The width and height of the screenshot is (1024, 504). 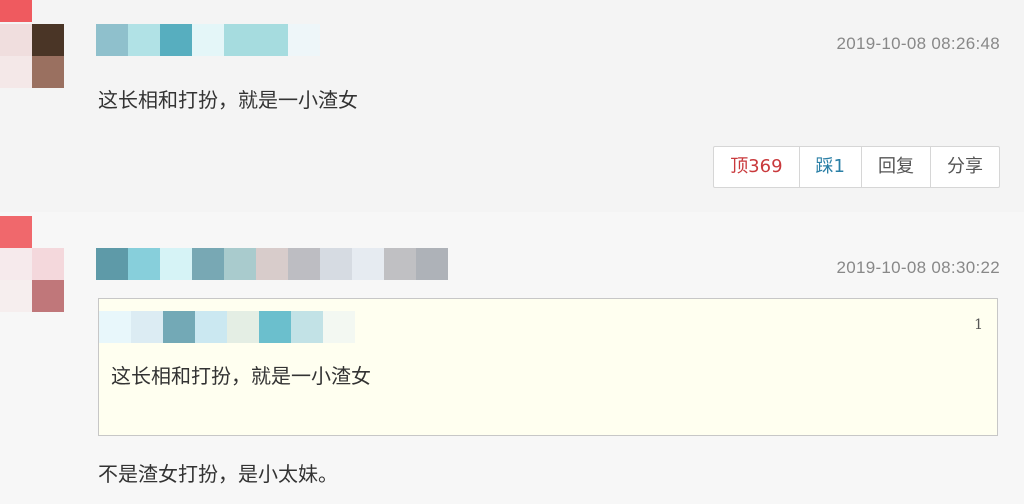 What do you see at coordinates (918, 267) in the screenshot?
I see `timestamp: 2019-10-08 08:30:22` at bounding box center [918, 267].